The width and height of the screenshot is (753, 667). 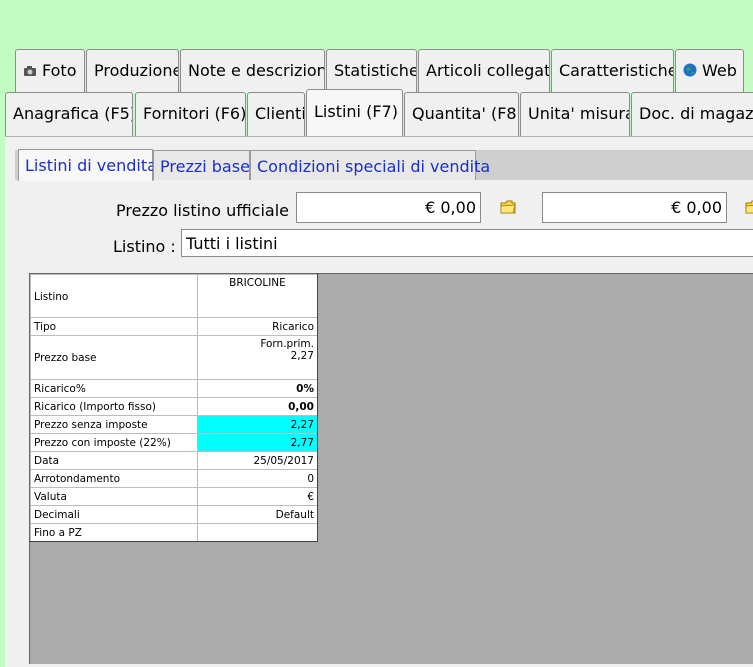 I want to click on tab-label: Statistiche, so click(x=375, y=70).